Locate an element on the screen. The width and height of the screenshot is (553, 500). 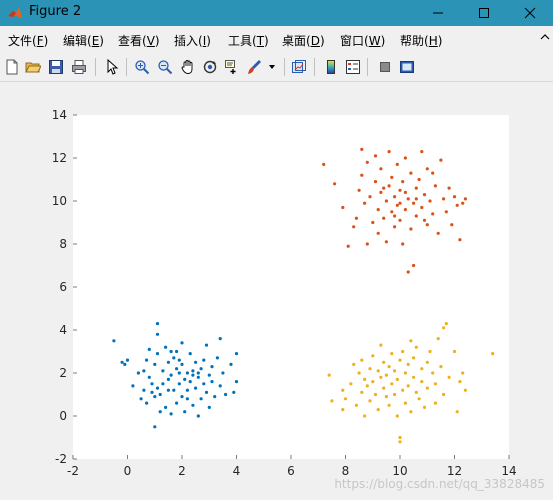
save-icon is located at coordinates (56, 67).